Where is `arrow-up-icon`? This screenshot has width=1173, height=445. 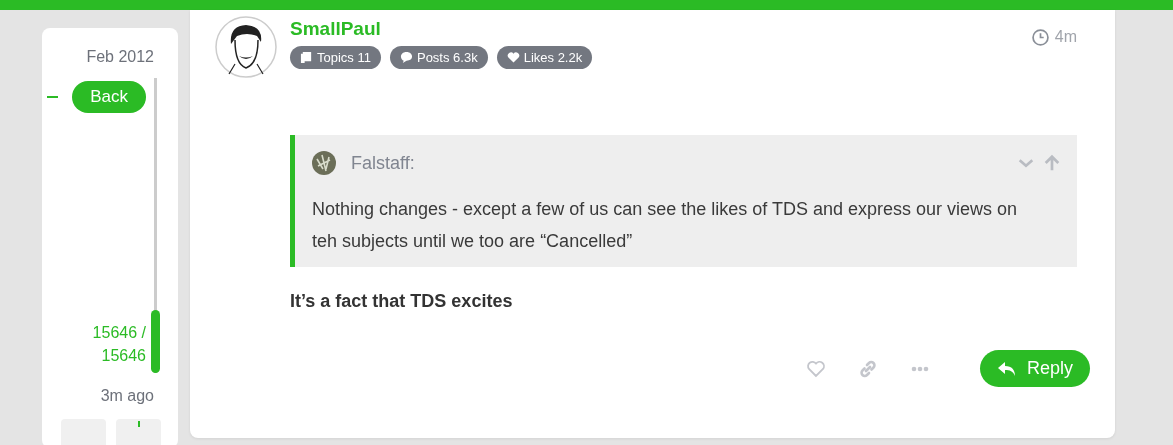
arrow-up-icon is located at coordinates (1052, 163).